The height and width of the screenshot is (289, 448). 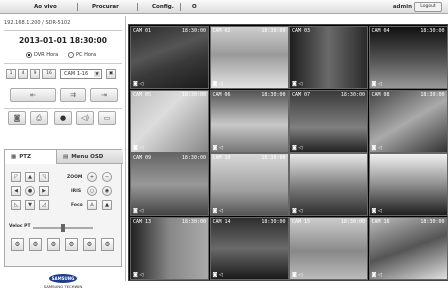 What do you see at coordinates (89, 244) in the screenshot?
I see `preset-button-5: ⚙` at bounding box center [89, 244].